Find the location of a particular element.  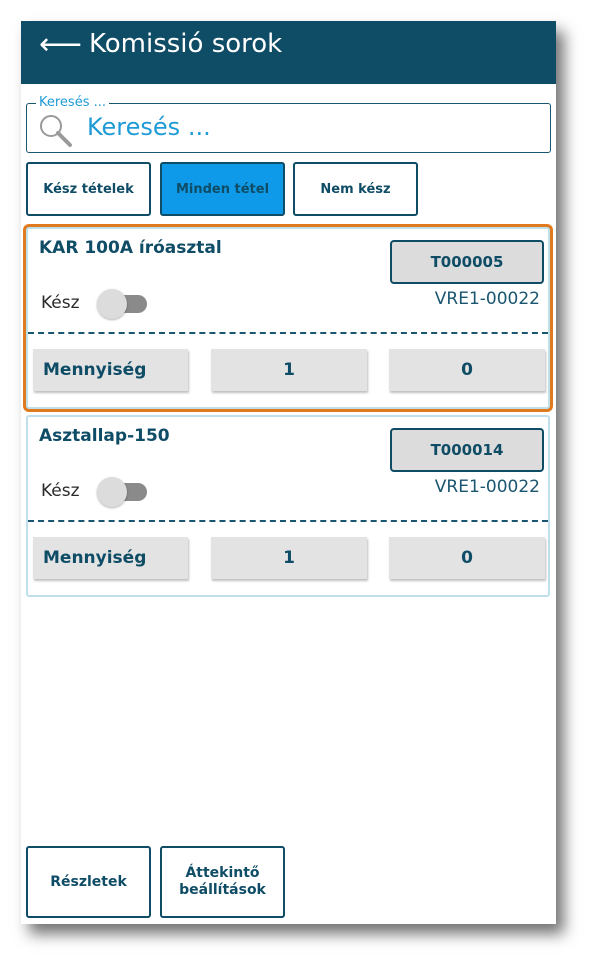

filter-done-button: Kész tételek is located at coordinates (88, 189).